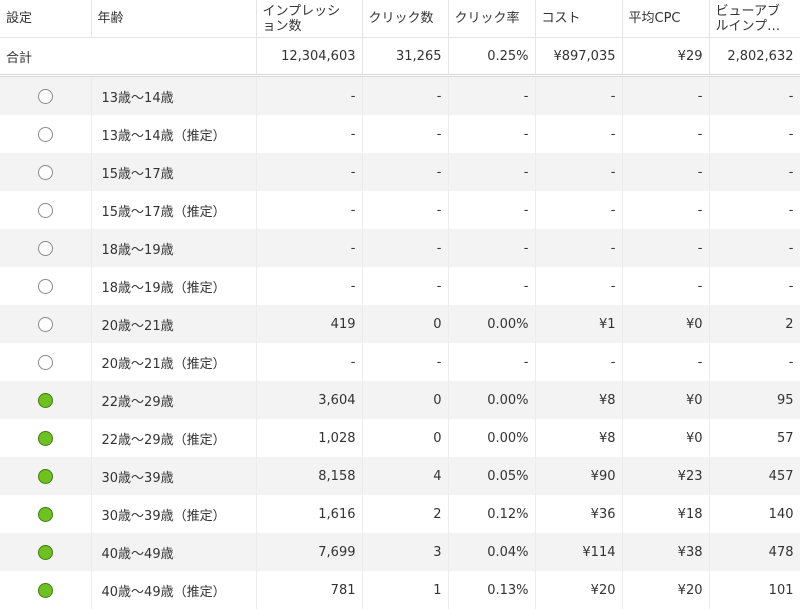 The width and height of the screenshot is (800, 609). Describe the element at coordinates (309, 19) in the screenshot. I see `column-header-impressions: インプレッシ ョン数` at that location.